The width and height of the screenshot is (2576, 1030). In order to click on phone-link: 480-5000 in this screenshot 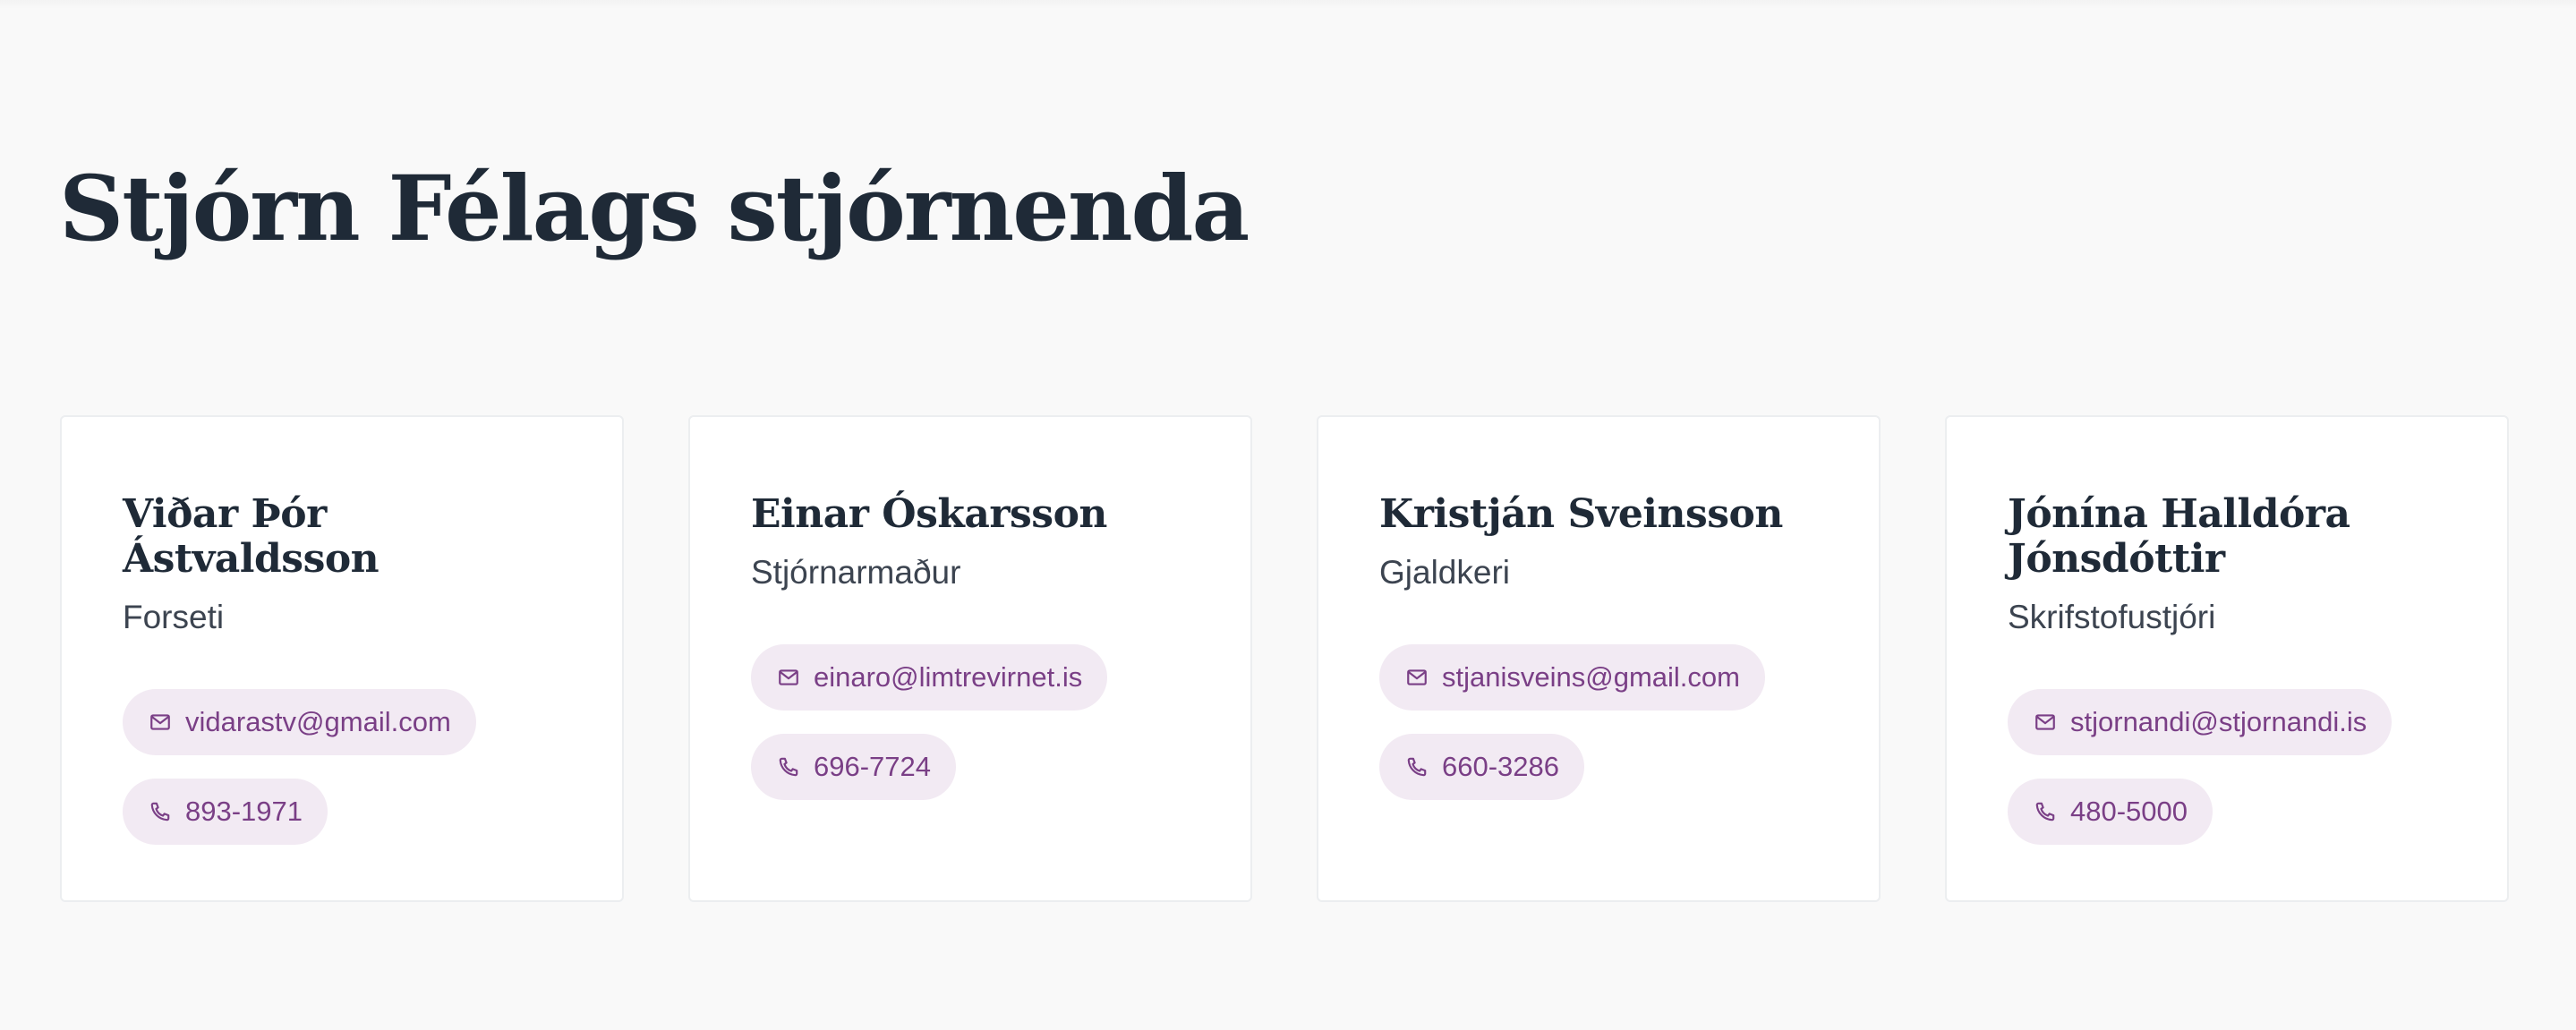, I will do `click(2110, 812)`.